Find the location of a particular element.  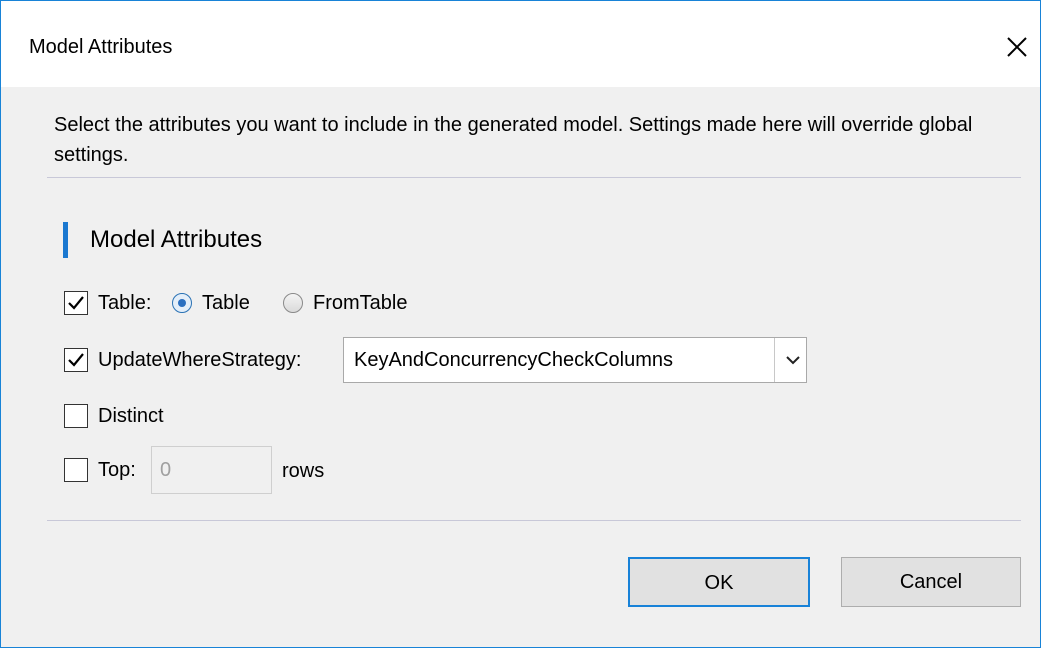

section-title: Model Attributes is located at coordinates (176, 239).